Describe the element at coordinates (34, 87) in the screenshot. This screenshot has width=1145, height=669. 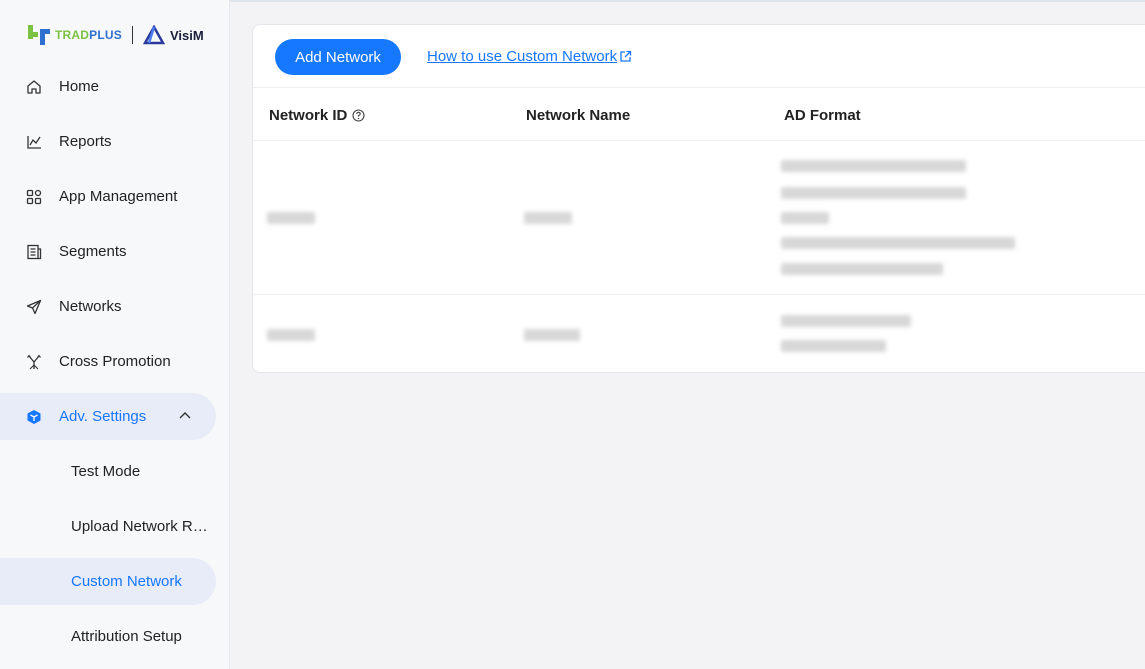
I see `home-icon` at that location.